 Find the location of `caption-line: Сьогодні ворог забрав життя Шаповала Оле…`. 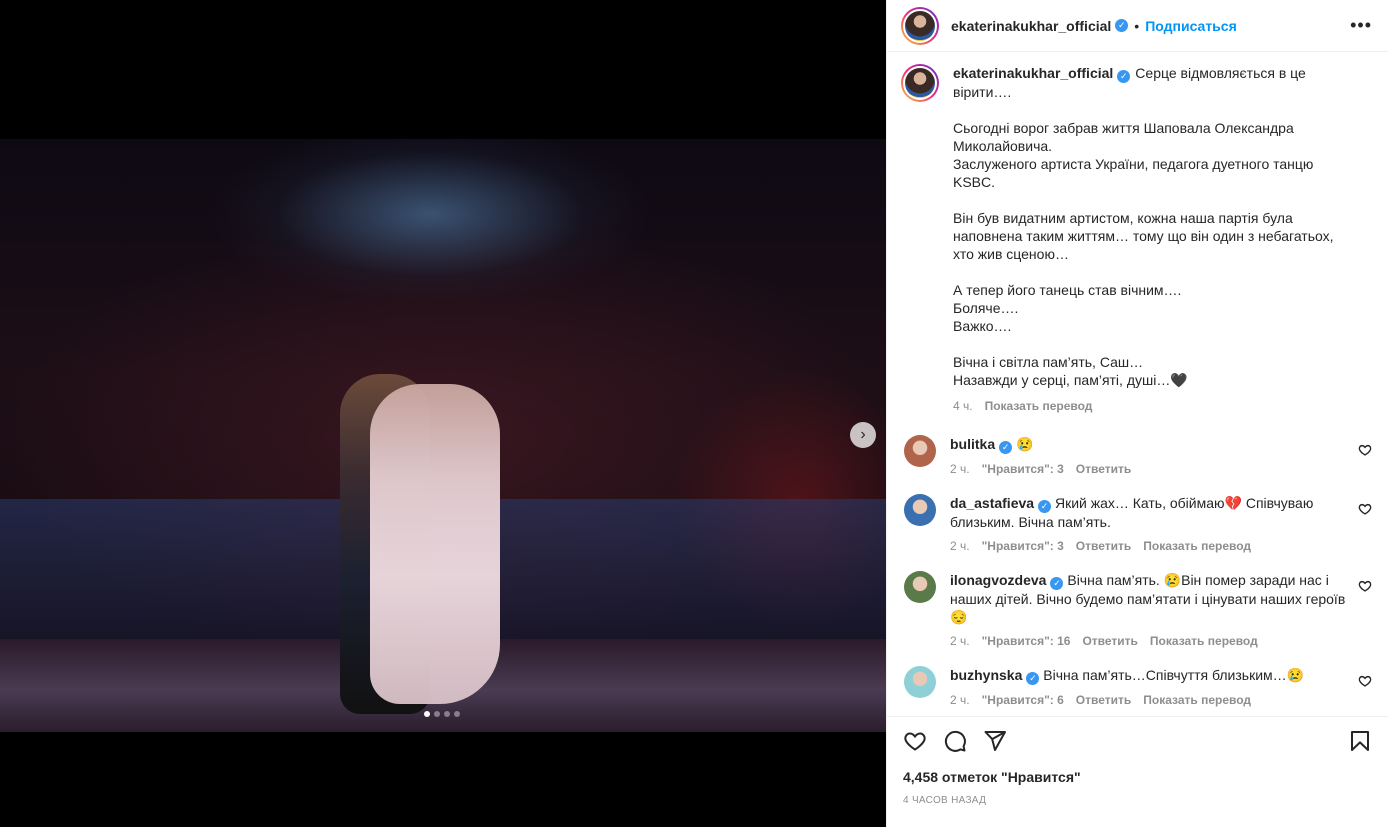

caption-line: Сьогодні ворог забрав життя Шаповала Оле… is located at coordinates (1123, 137).